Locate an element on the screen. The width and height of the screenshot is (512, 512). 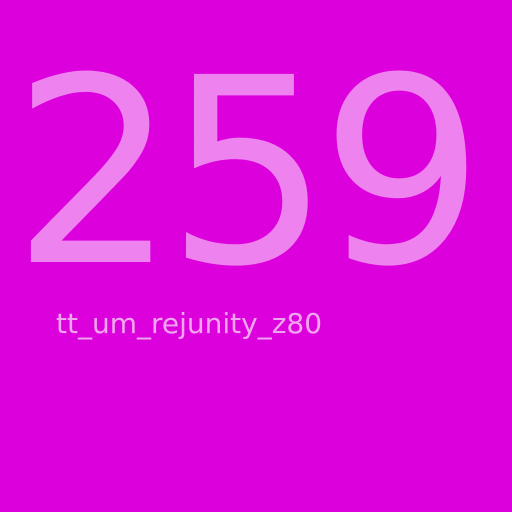
project-name-label: tt_um_rejunity_z80 is located at coordinates (189, 323).